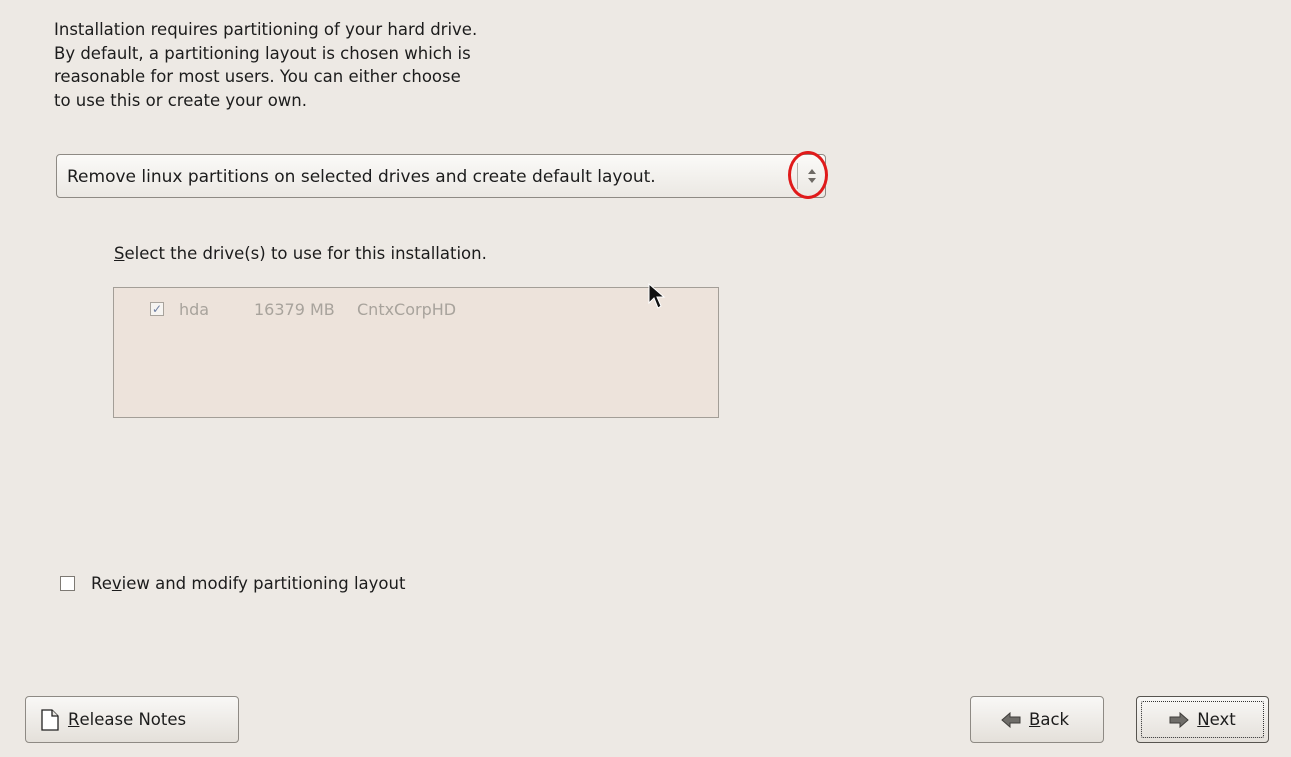 This screenshot has width=1291, height=757. I want to click on back-label: ack, so click(1055, 719).